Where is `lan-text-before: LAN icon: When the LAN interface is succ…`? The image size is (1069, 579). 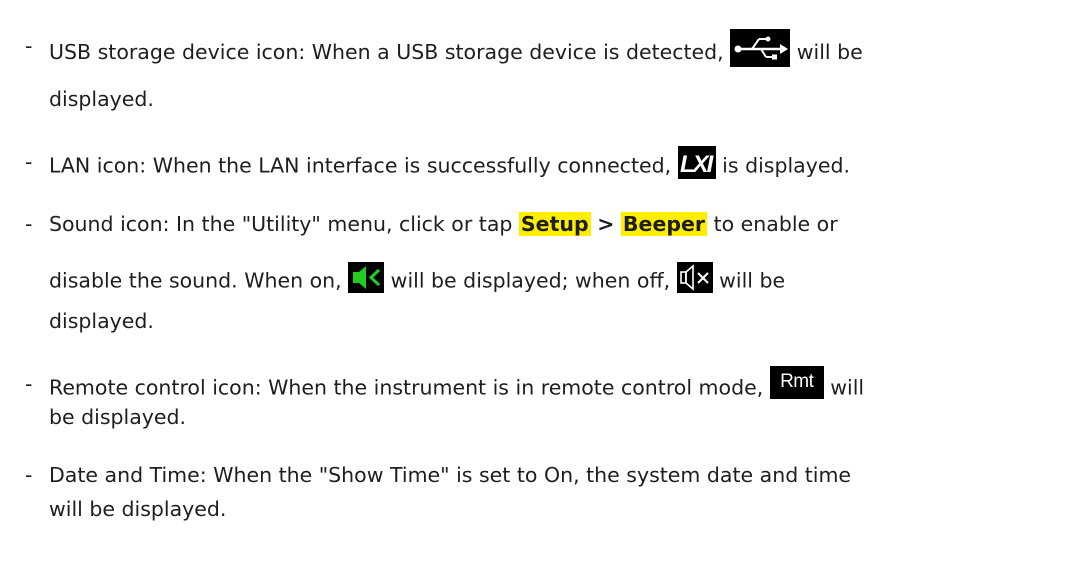 lan-text-before: LAN icon: When the LAN interface is succ… is located at coordinates (363, 165).